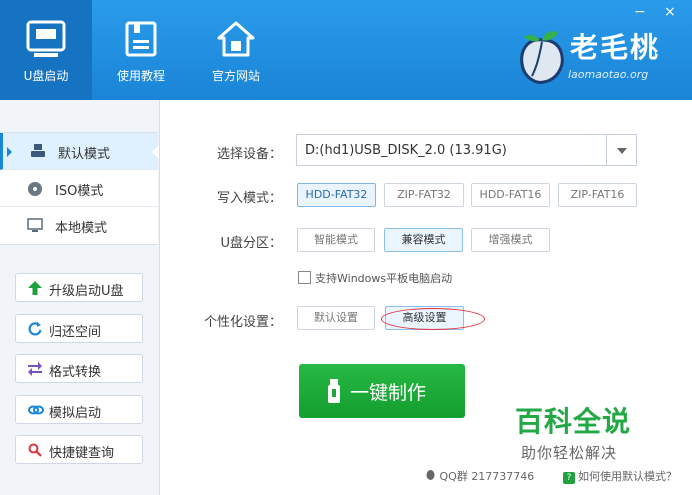 The width and height of the screenshot is (692, 495). Describe the element at coordinates (235, 76) in the screenshot. I see `nav-website-label: 官方网站` at that location.